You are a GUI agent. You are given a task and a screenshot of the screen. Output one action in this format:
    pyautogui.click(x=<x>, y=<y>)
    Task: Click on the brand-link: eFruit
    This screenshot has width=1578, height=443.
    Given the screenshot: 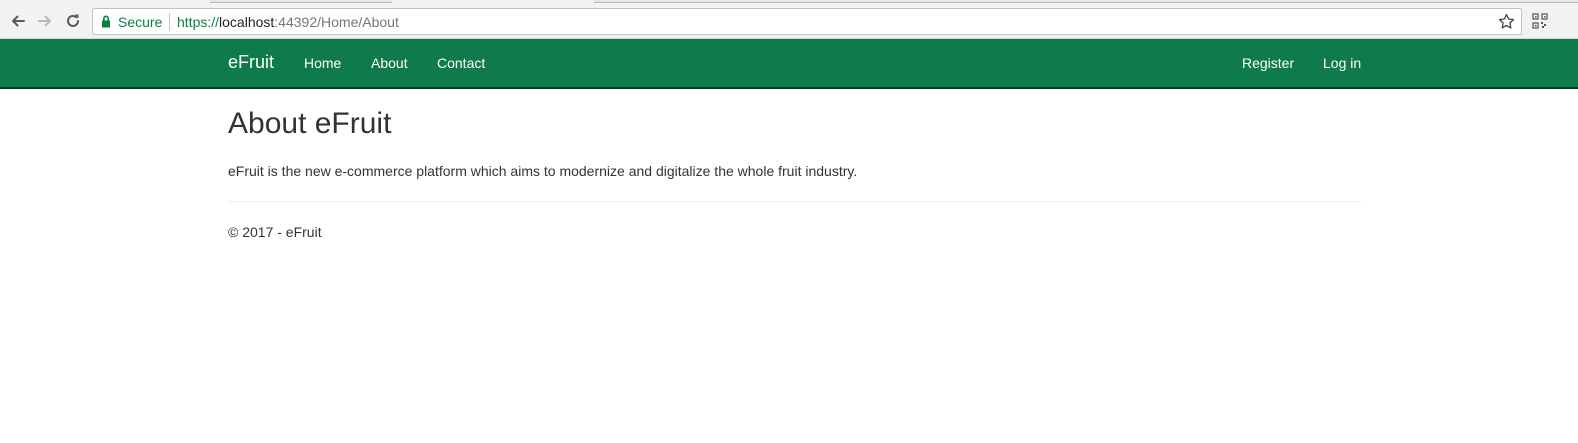 What is the action you would take?
    pyautogui.click(x=251, y=62)
    